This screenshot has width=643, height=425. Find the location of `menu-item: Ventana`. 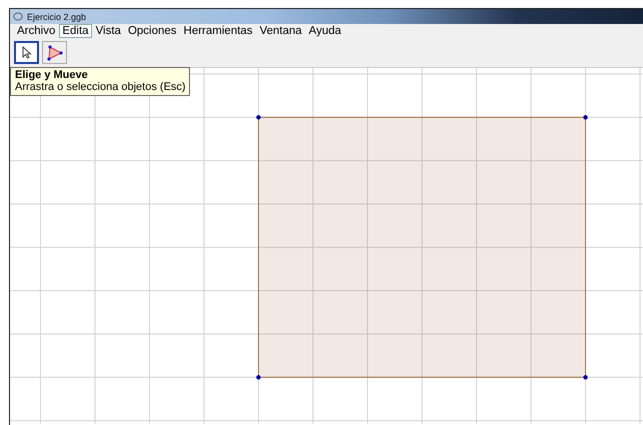

menu-item: Ventana is located at coordinates (280, 31).